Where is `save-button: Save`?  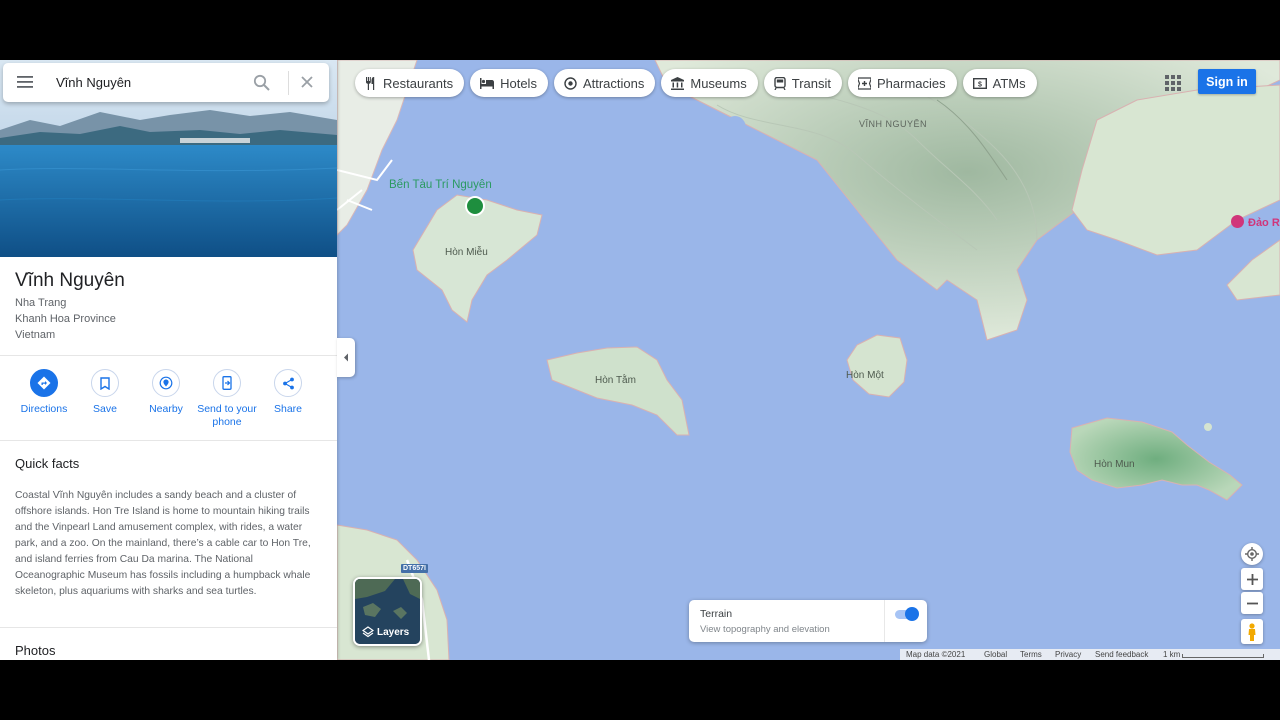 save-button: Save is located at coordinates (105, 392).